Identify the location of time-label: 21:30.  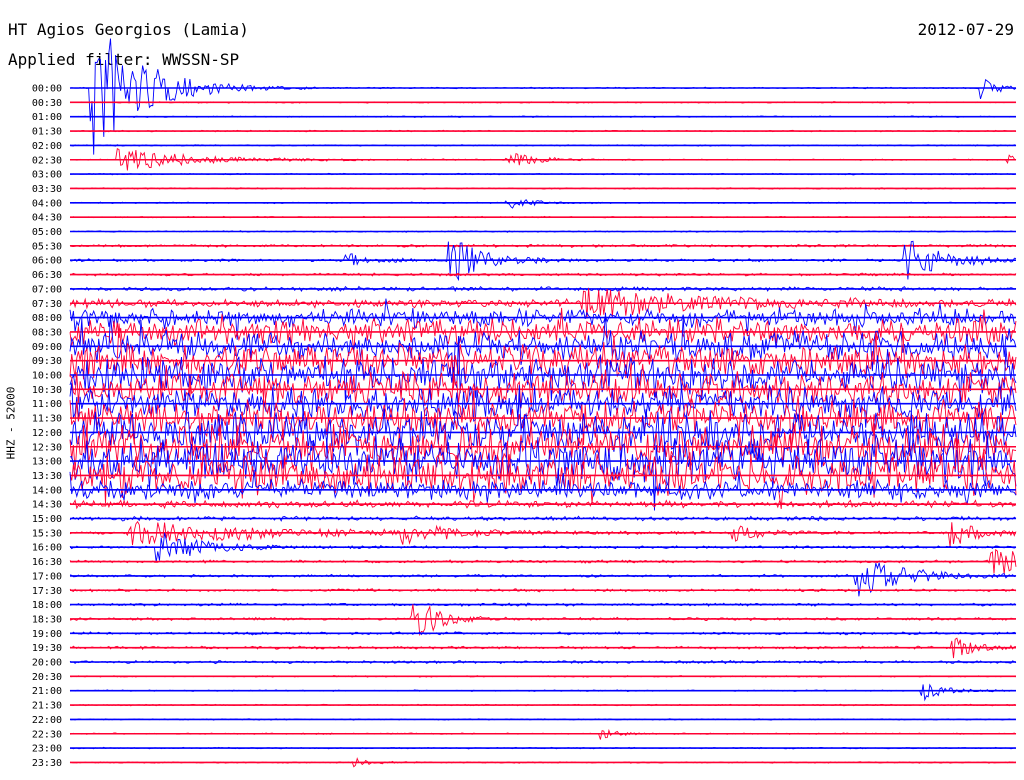
(47, 706).